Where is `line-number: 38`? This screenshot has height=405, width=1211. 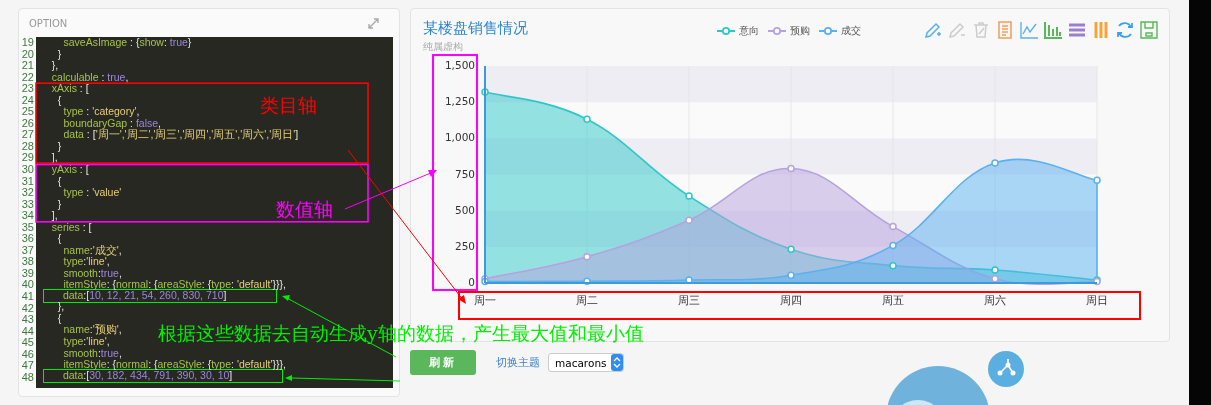 line-number: 38 is located at coordinates (27, 262).